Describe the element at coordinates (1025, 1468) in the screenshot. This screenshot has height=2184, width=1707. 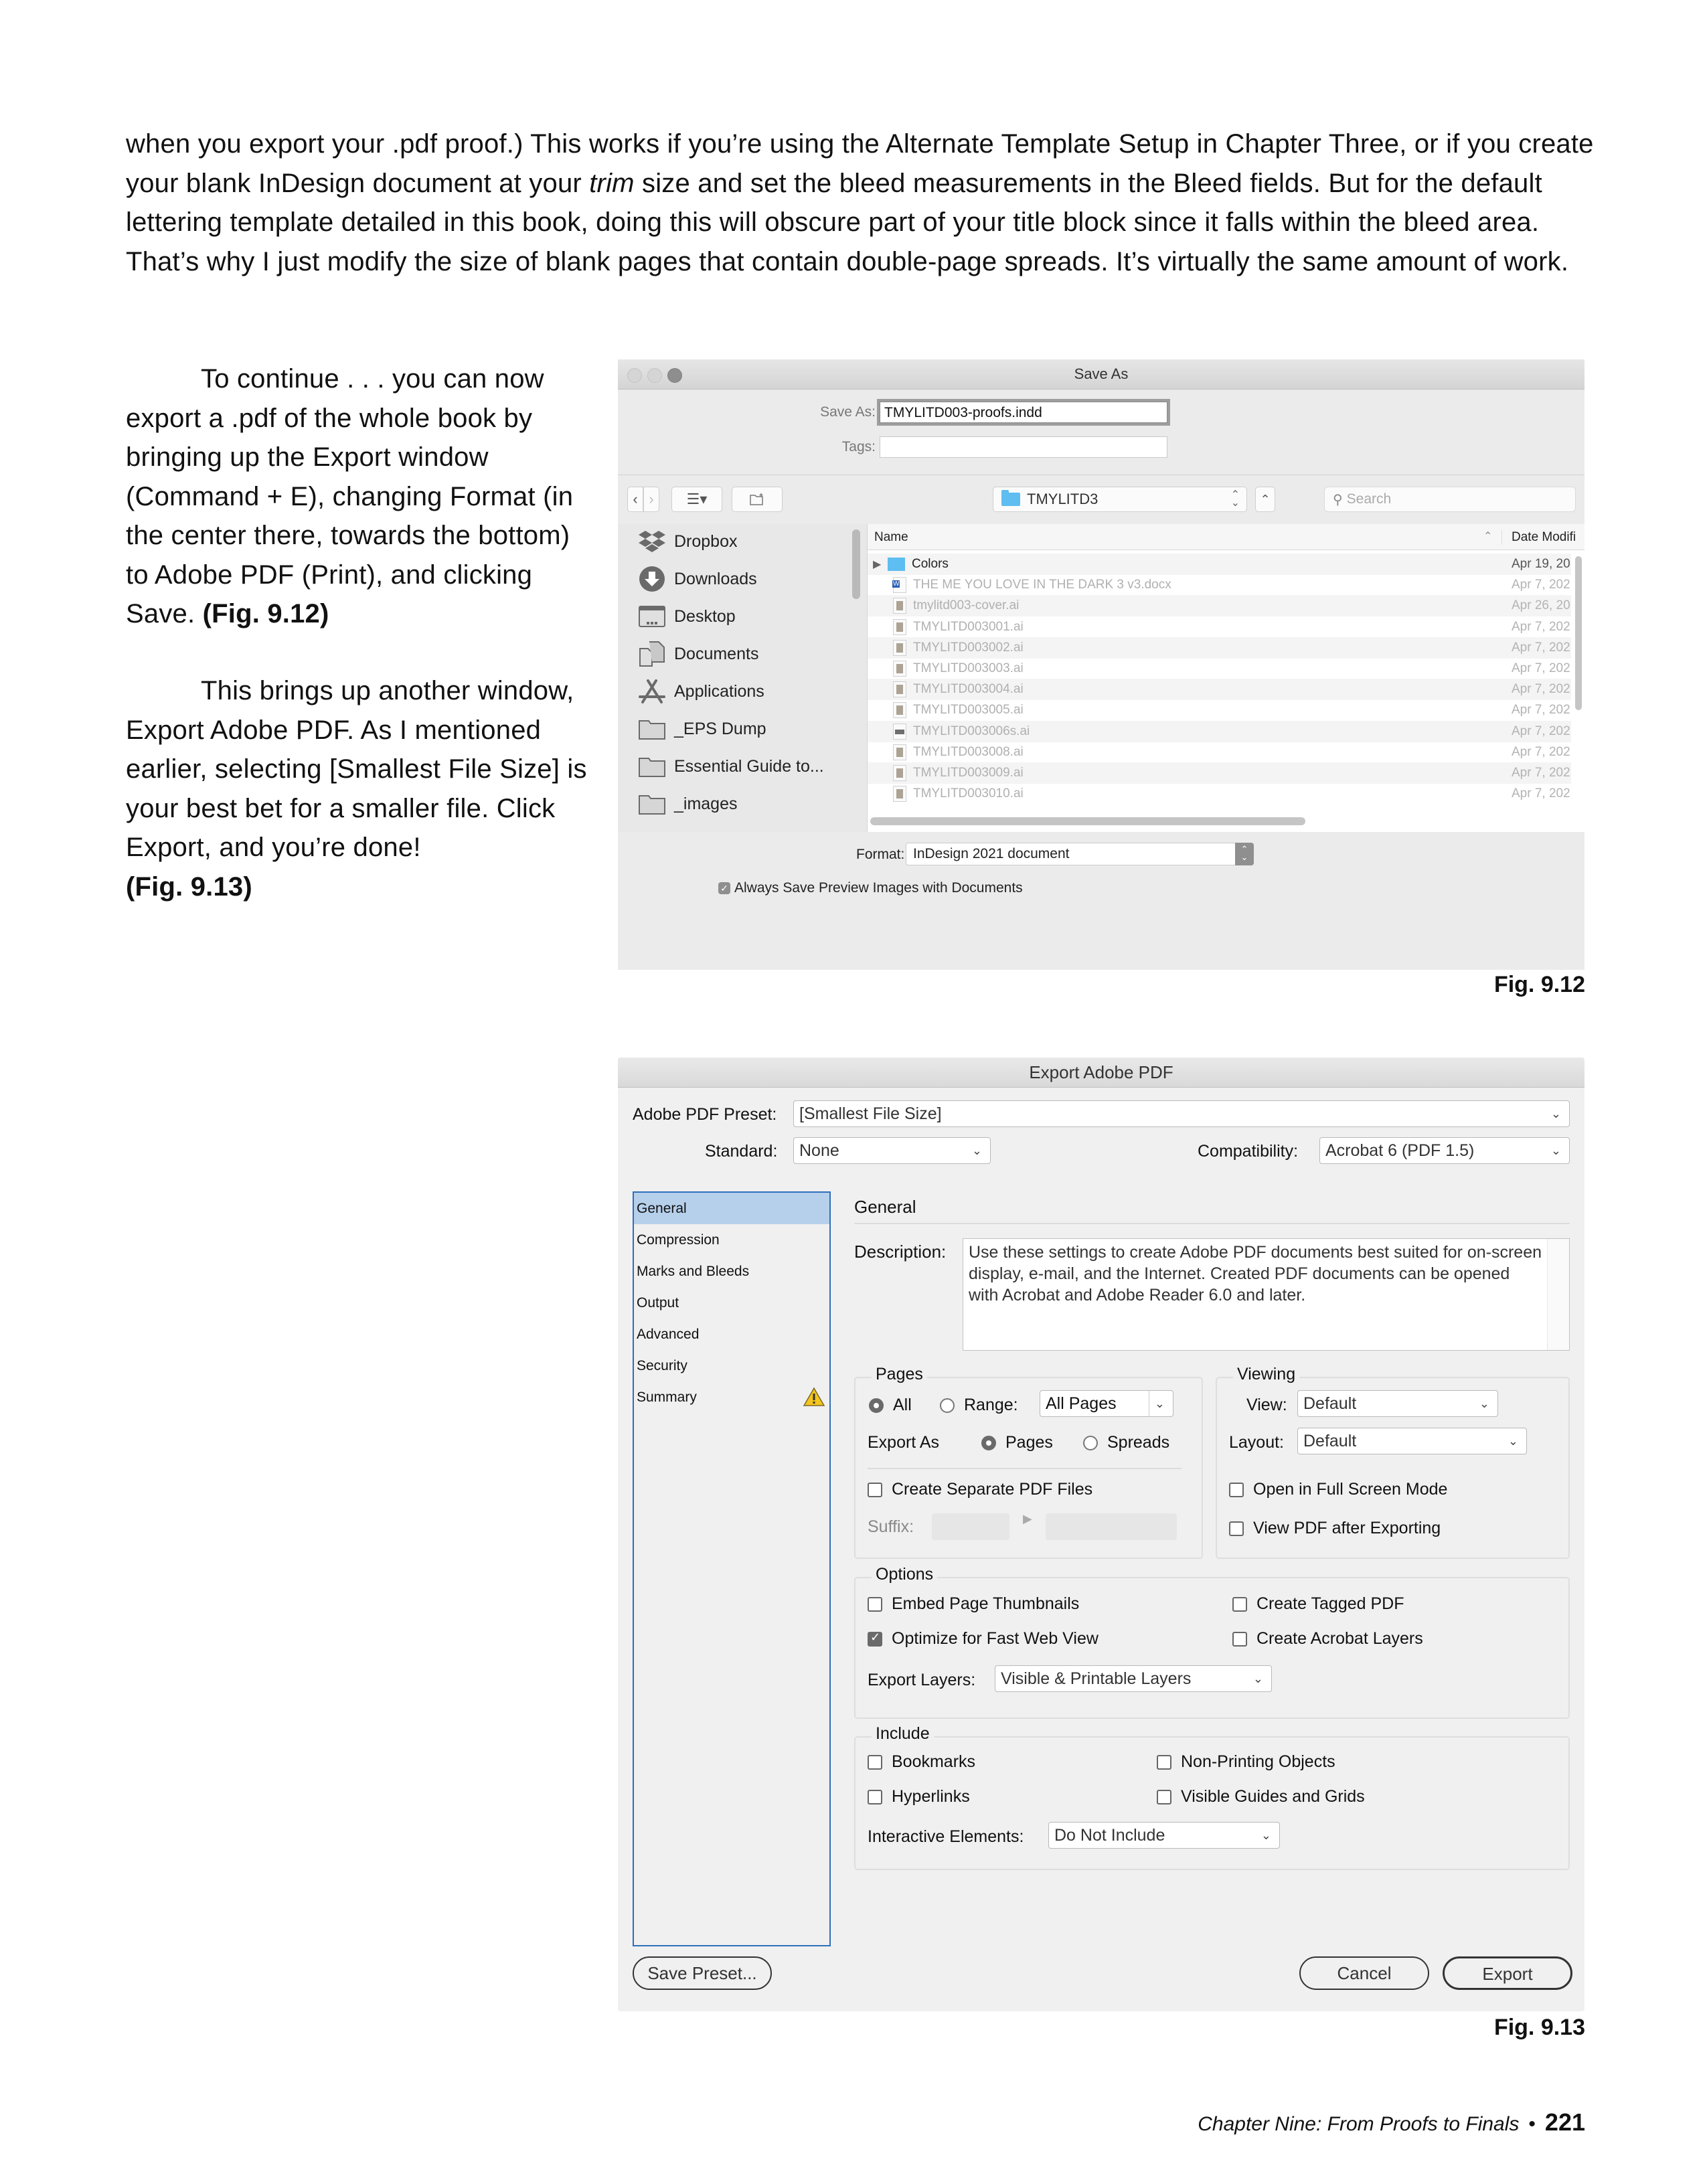
I see `pages-divider` at that location.